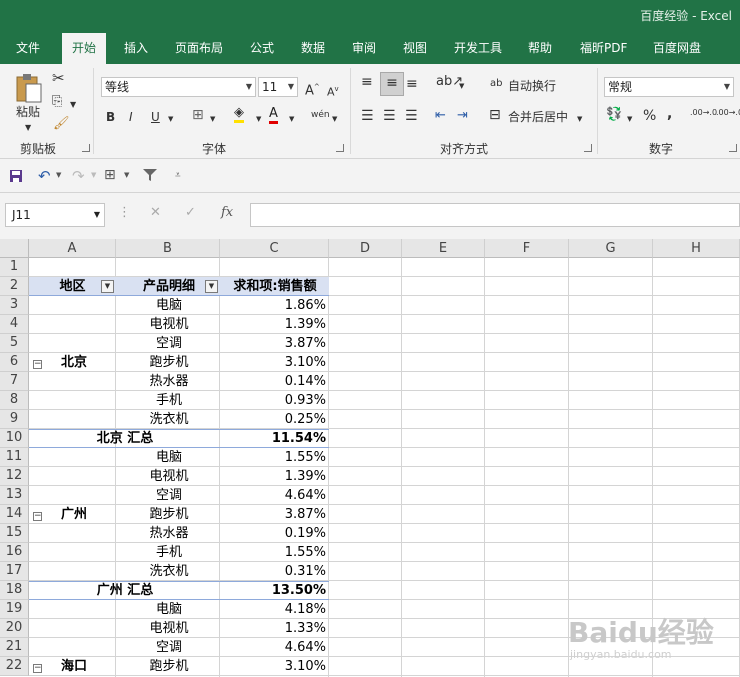 This screenshot has height=677, width=740. Describe the element at coordinates (527, 248) in the screenshot. I see `column-header: F` at that location.